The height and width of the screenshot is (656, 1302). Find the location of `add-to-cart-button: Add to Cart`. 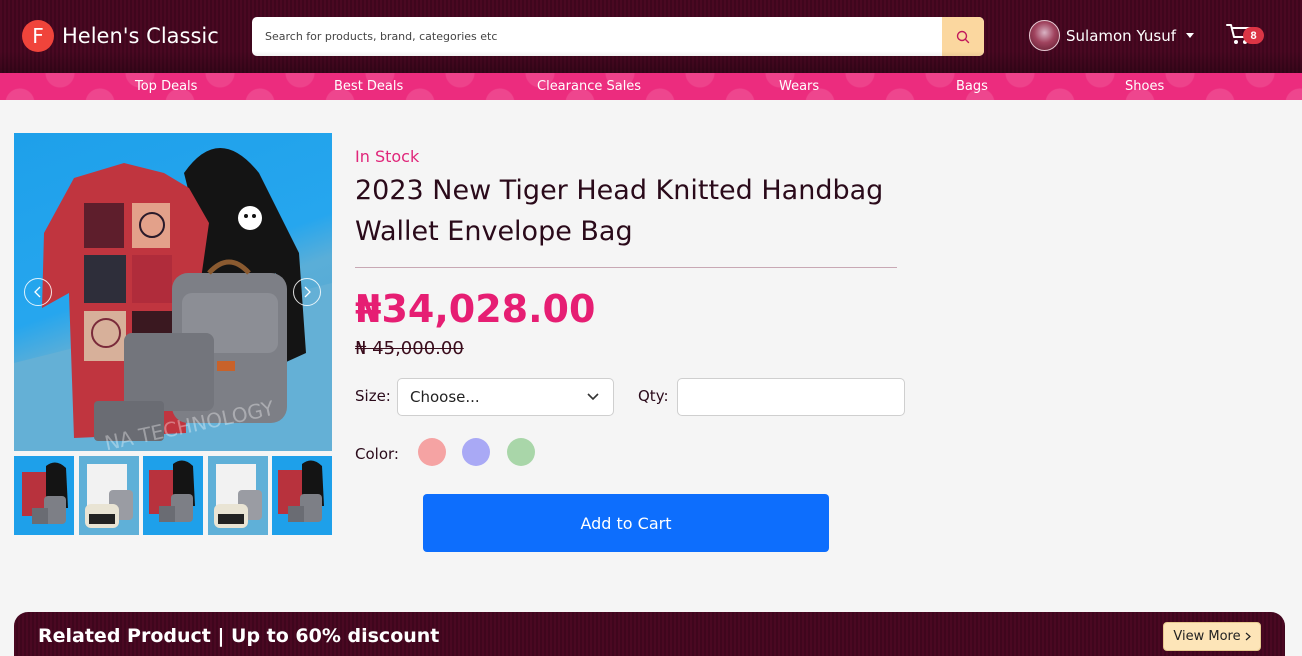

add-to-cart-button: Add to Cart is located at coordinates (626, 523).